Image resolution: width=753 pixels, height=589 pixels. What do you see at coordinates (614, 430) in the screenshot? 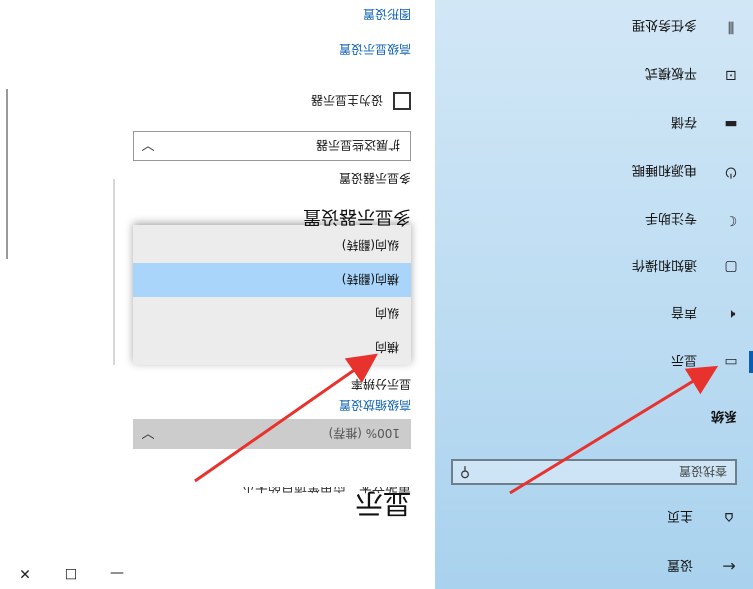
I see `arrow-to-display-nav` at bounding box center [614, 430].